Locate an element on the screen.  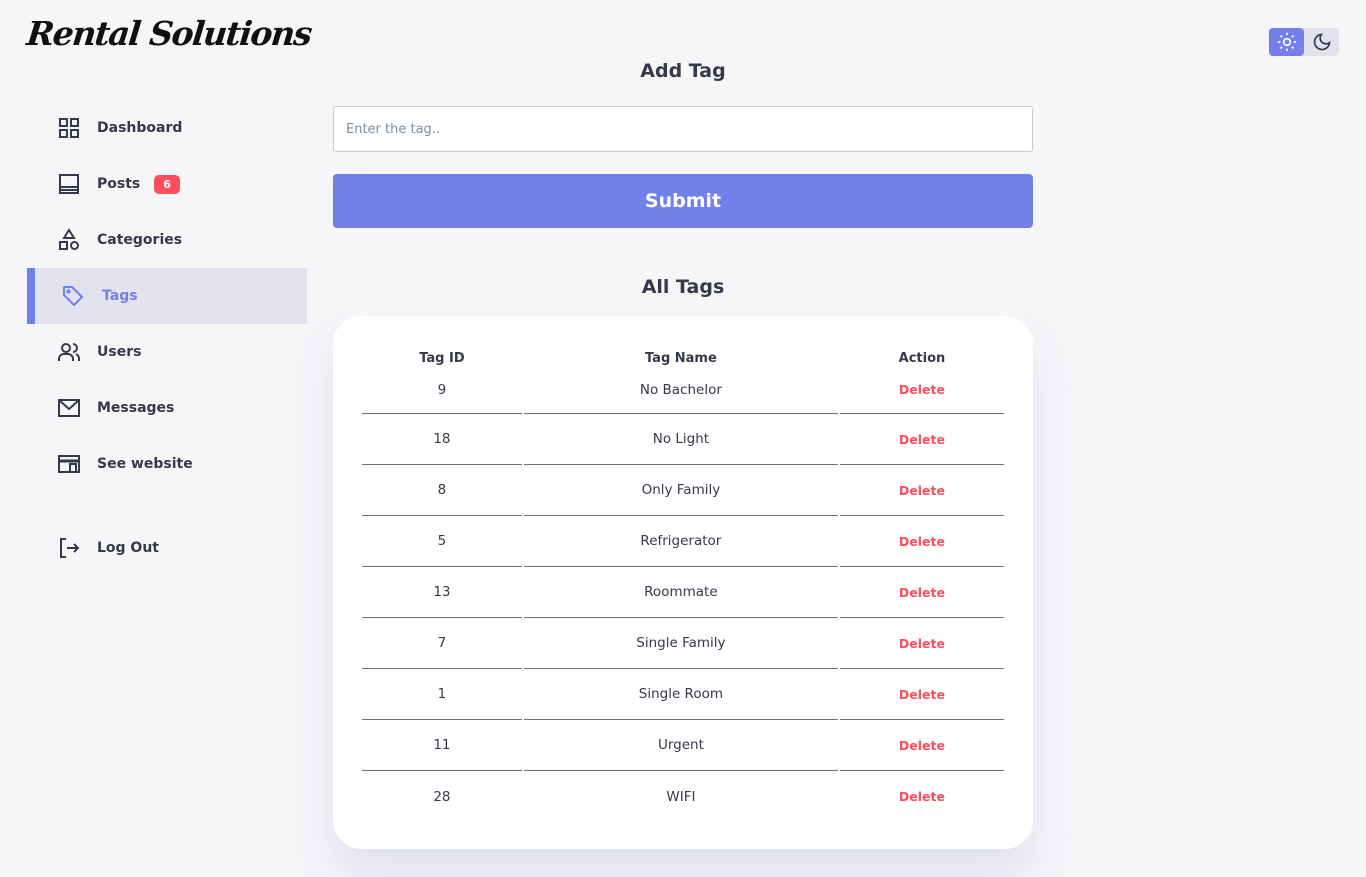
sun-icon is located at coordinates (1286, 42).